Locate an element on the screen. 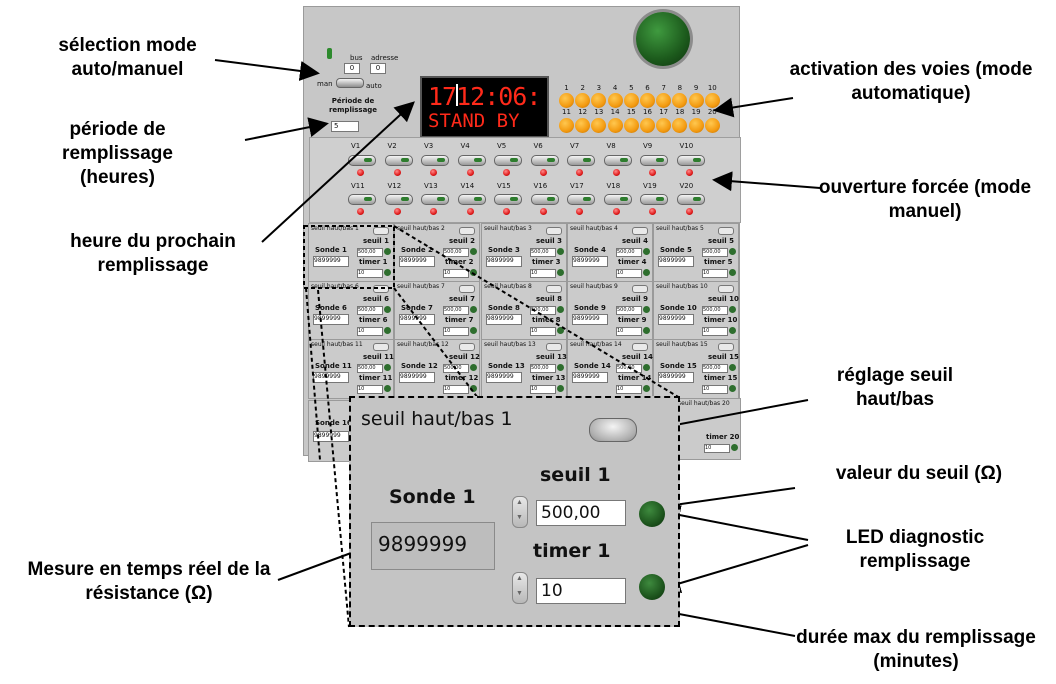  zoom-seuil-label: seuil 1 is located at coordinates (575, 475).